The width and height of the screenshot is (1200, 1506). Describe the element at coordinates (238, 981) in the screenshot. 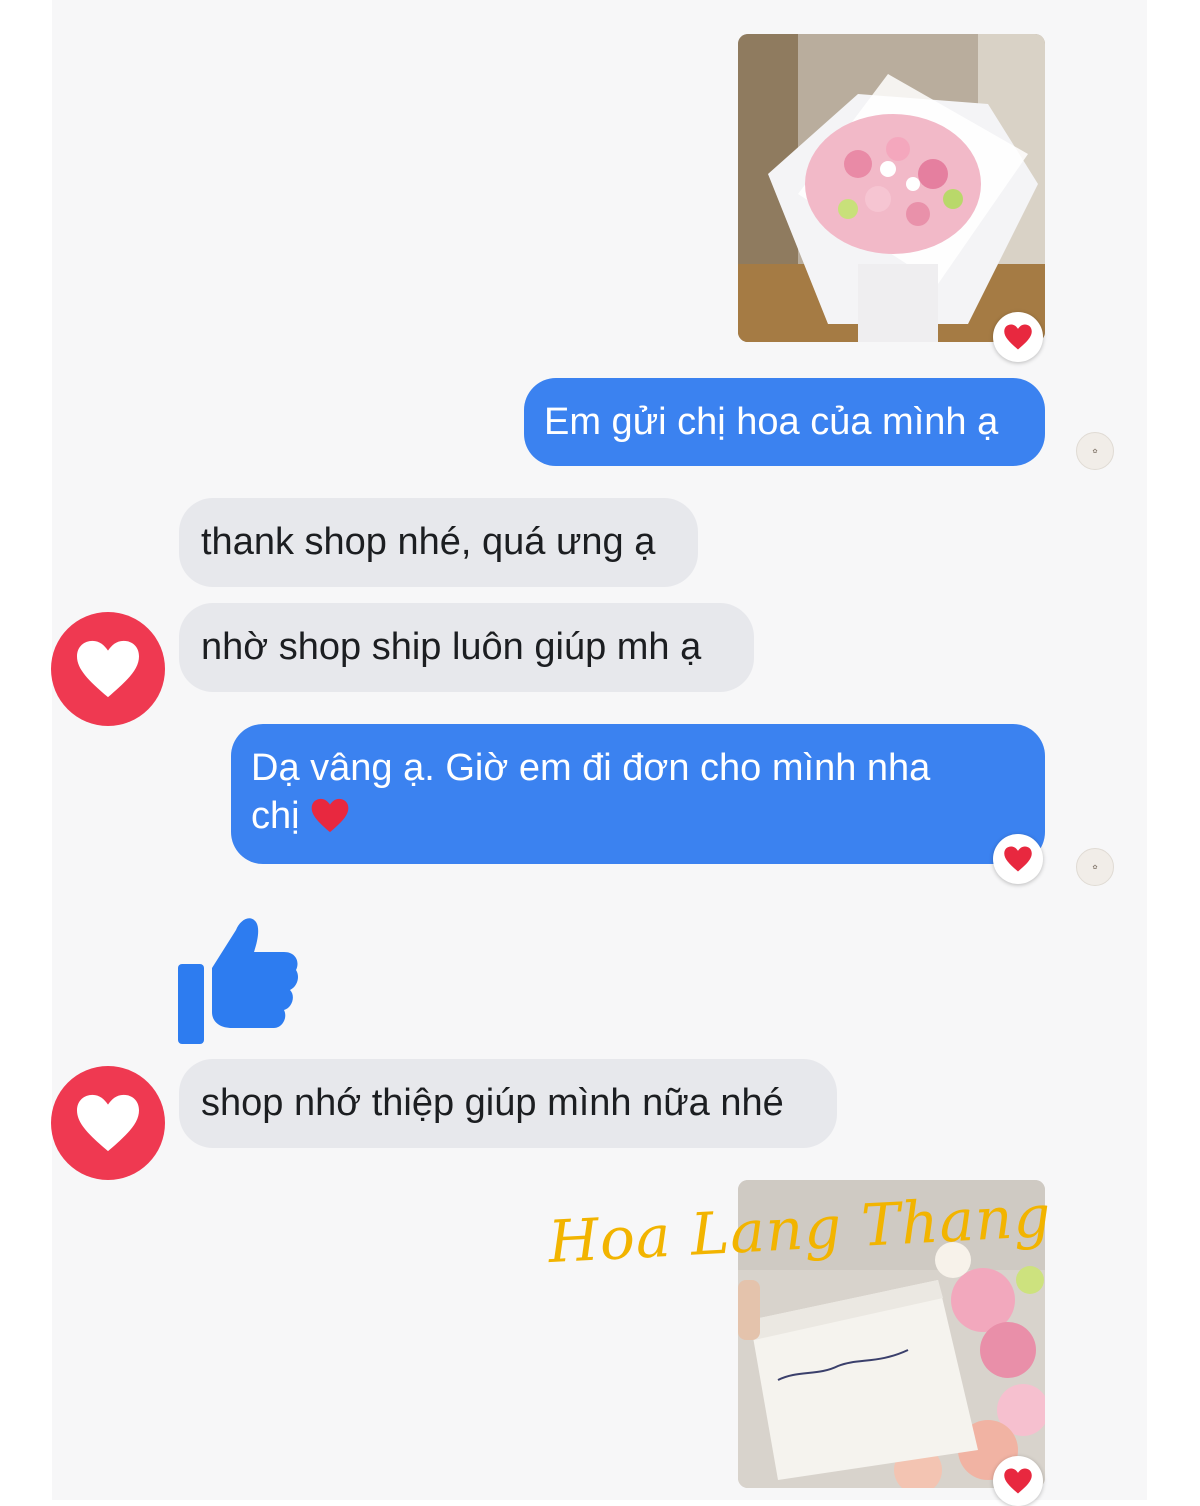

I see `thumbs-up-icon` at that location.